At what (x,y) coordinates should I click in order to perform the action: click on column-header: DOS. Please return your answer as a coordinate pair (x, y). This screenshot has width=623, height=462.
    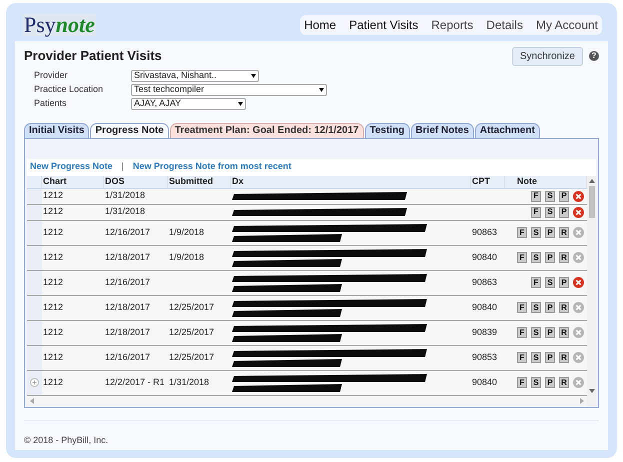
    Looking at the image, I should click on (136, 182).